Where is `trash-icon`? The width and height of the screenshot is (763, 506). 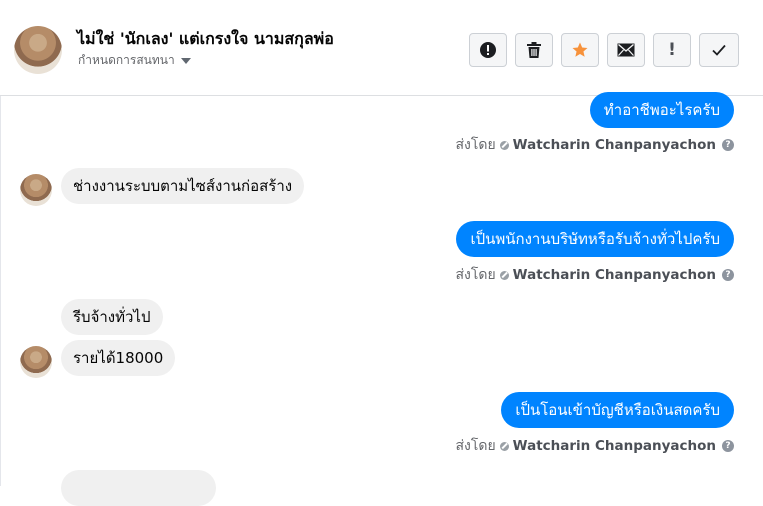 trash-icon is located at coordinates (534, 50).